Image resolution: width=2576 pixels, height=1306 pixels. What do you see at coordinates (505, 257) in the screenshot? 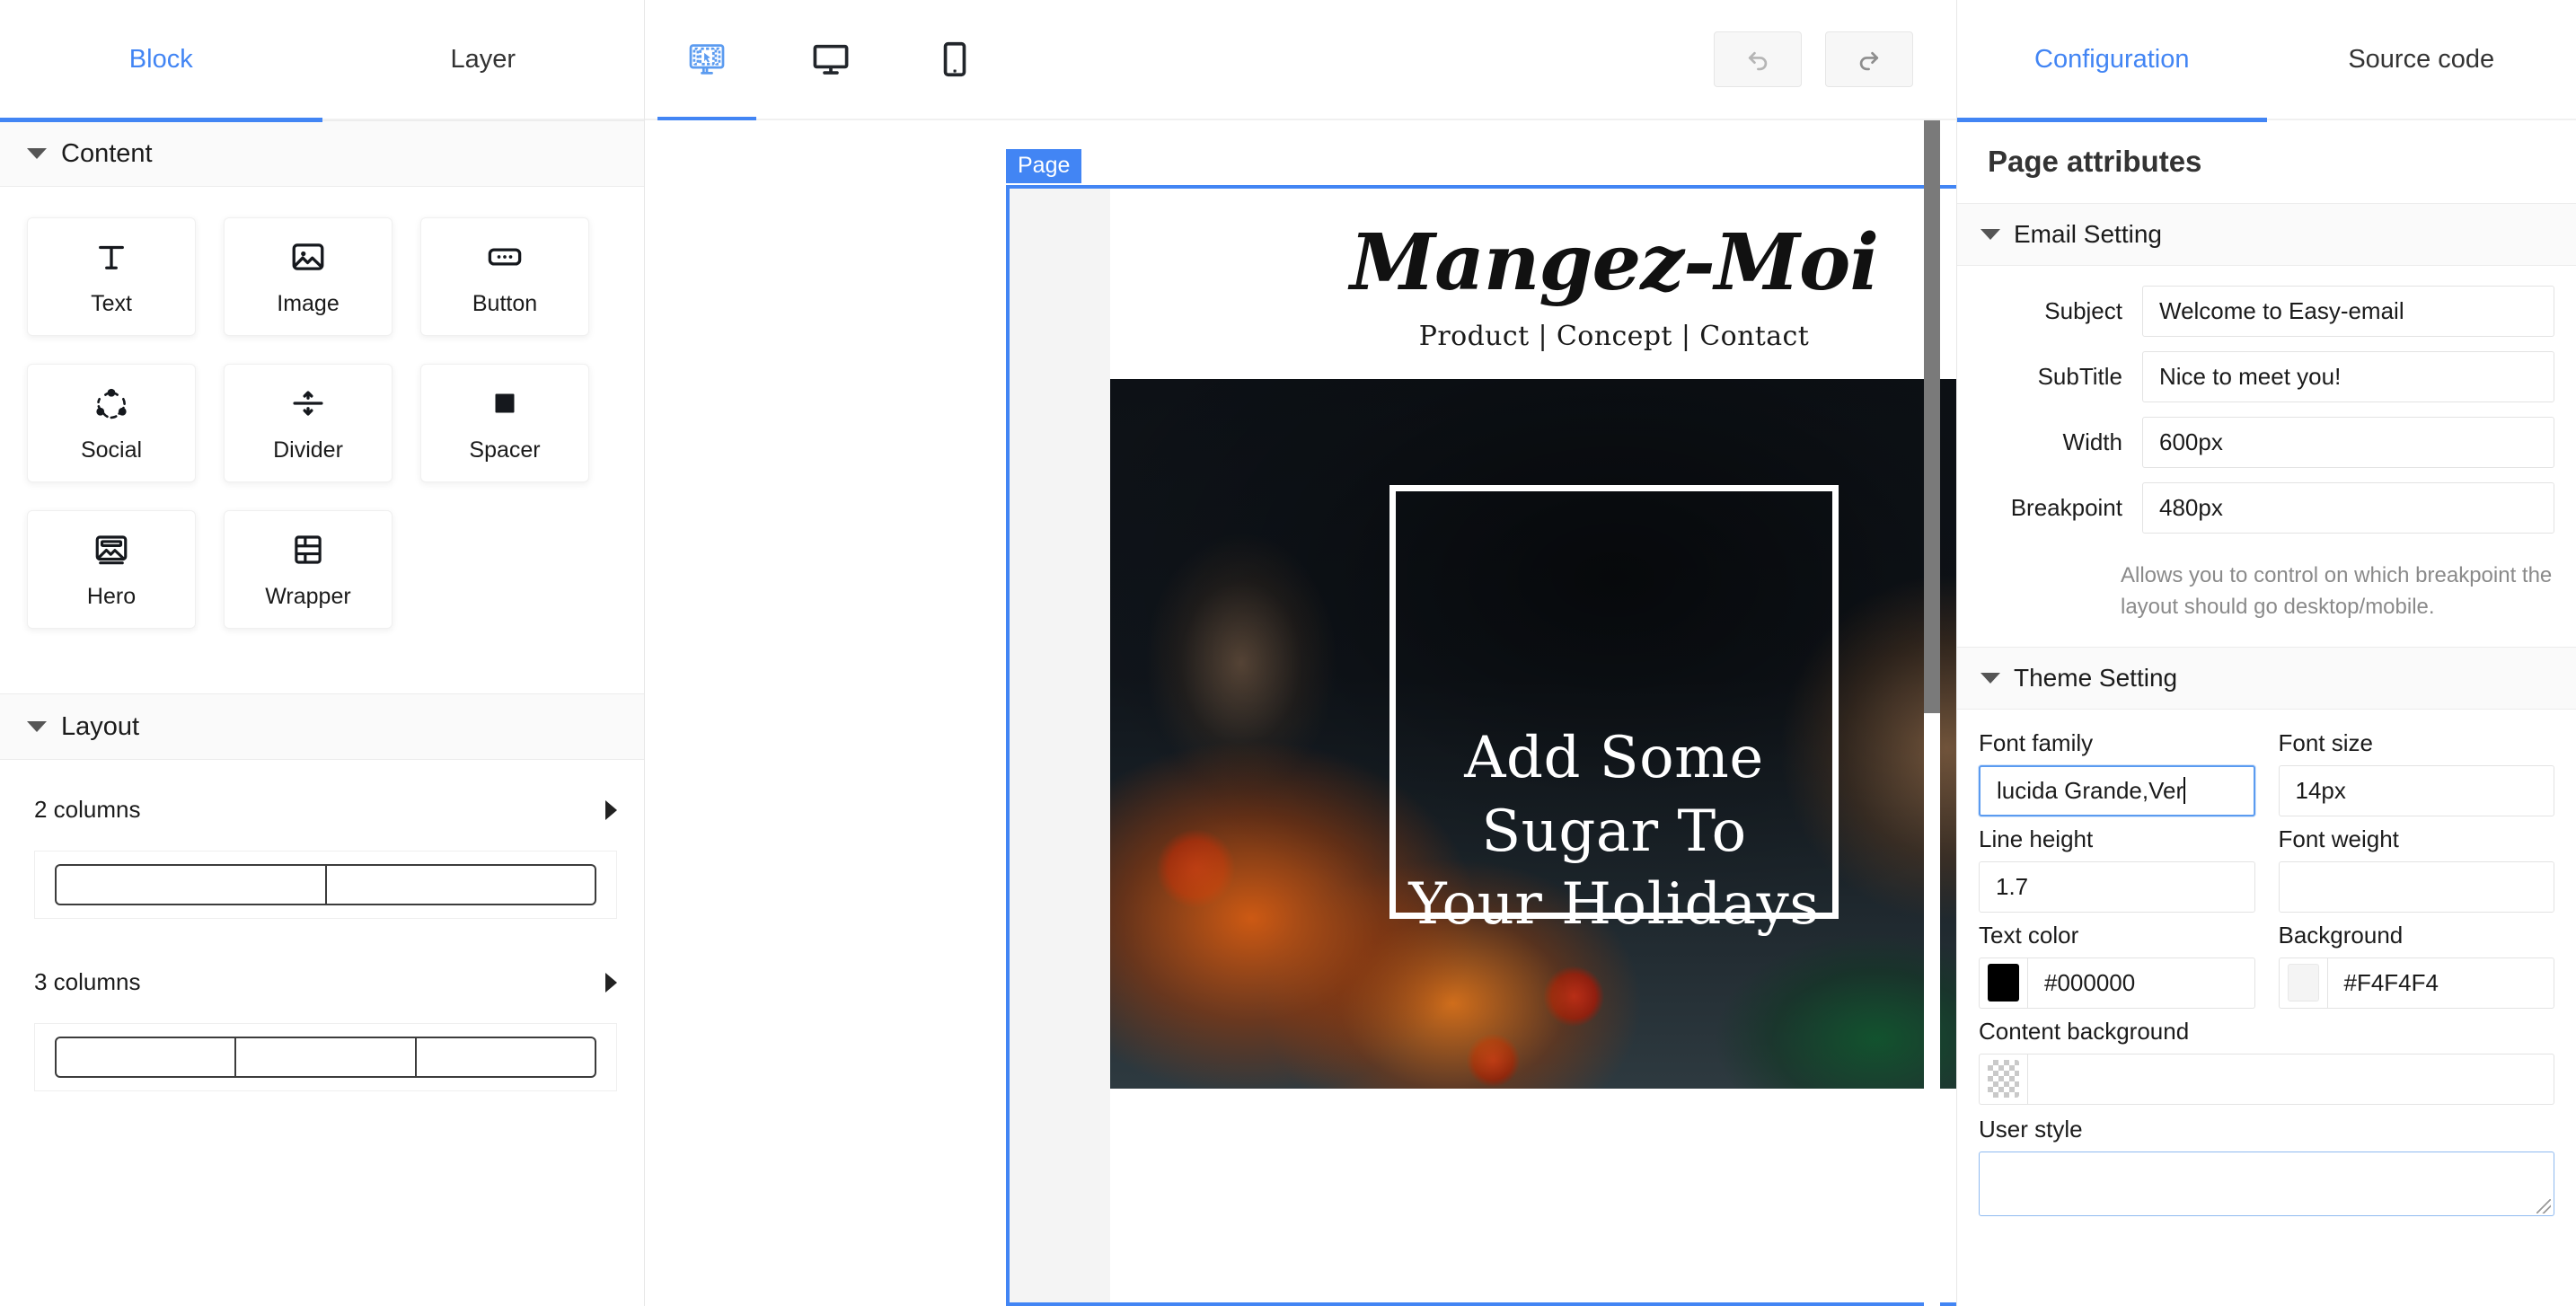
I see `button-icon` at bounding box center [505, 257].